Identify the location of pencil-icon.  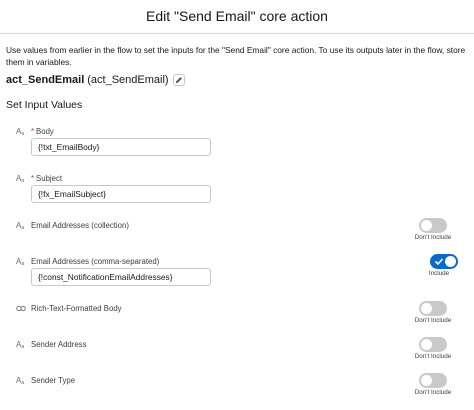
(178, 80).